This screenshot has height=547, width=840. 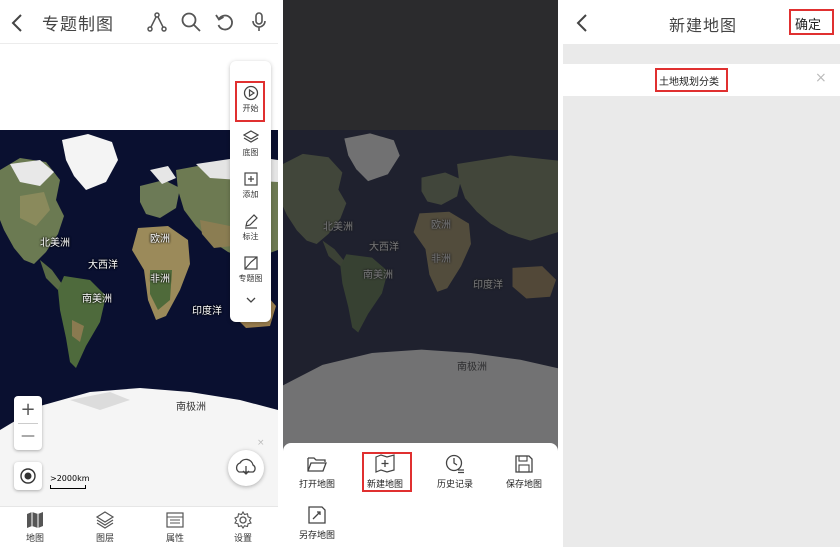 I want to click on nav-settings-label: 设置, so click(x=242, y=539).